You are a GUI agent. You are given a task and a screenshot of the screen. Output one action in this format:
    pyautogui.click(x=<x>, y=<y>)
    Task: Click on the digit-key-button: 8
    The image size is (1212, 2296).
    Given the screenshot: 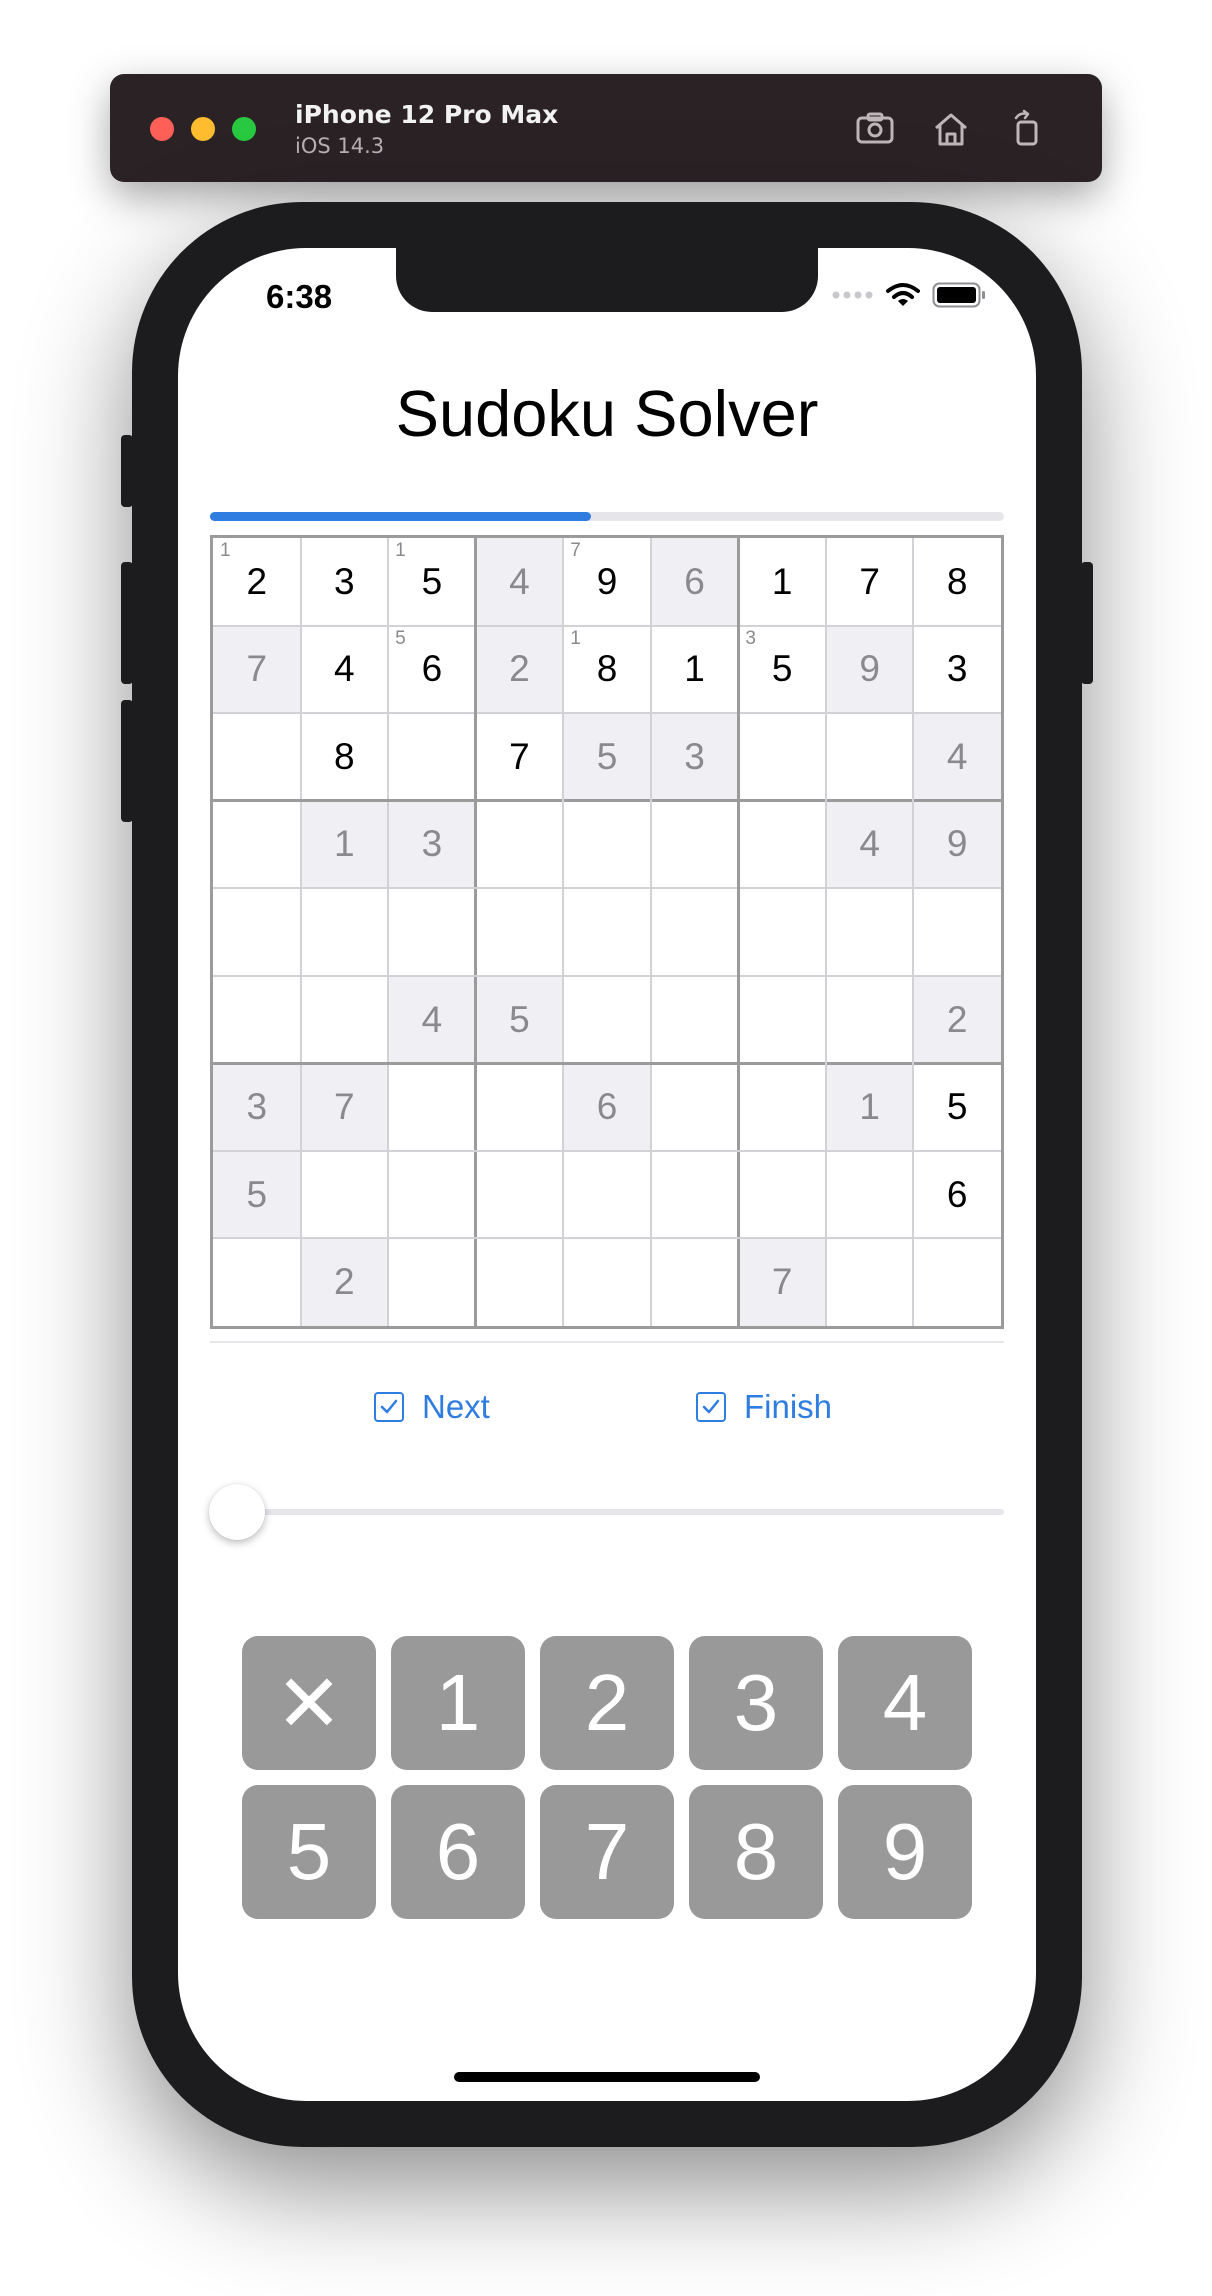 What is the action you would take?
    pyautogui.click(x=756, y=1852)
    